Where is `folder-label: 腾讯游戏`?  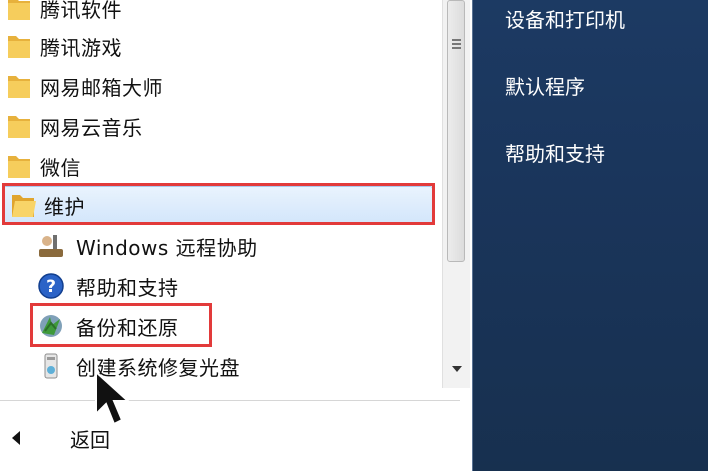
folder-label: 腾讯游戏 is located at coordinates (81, 47).